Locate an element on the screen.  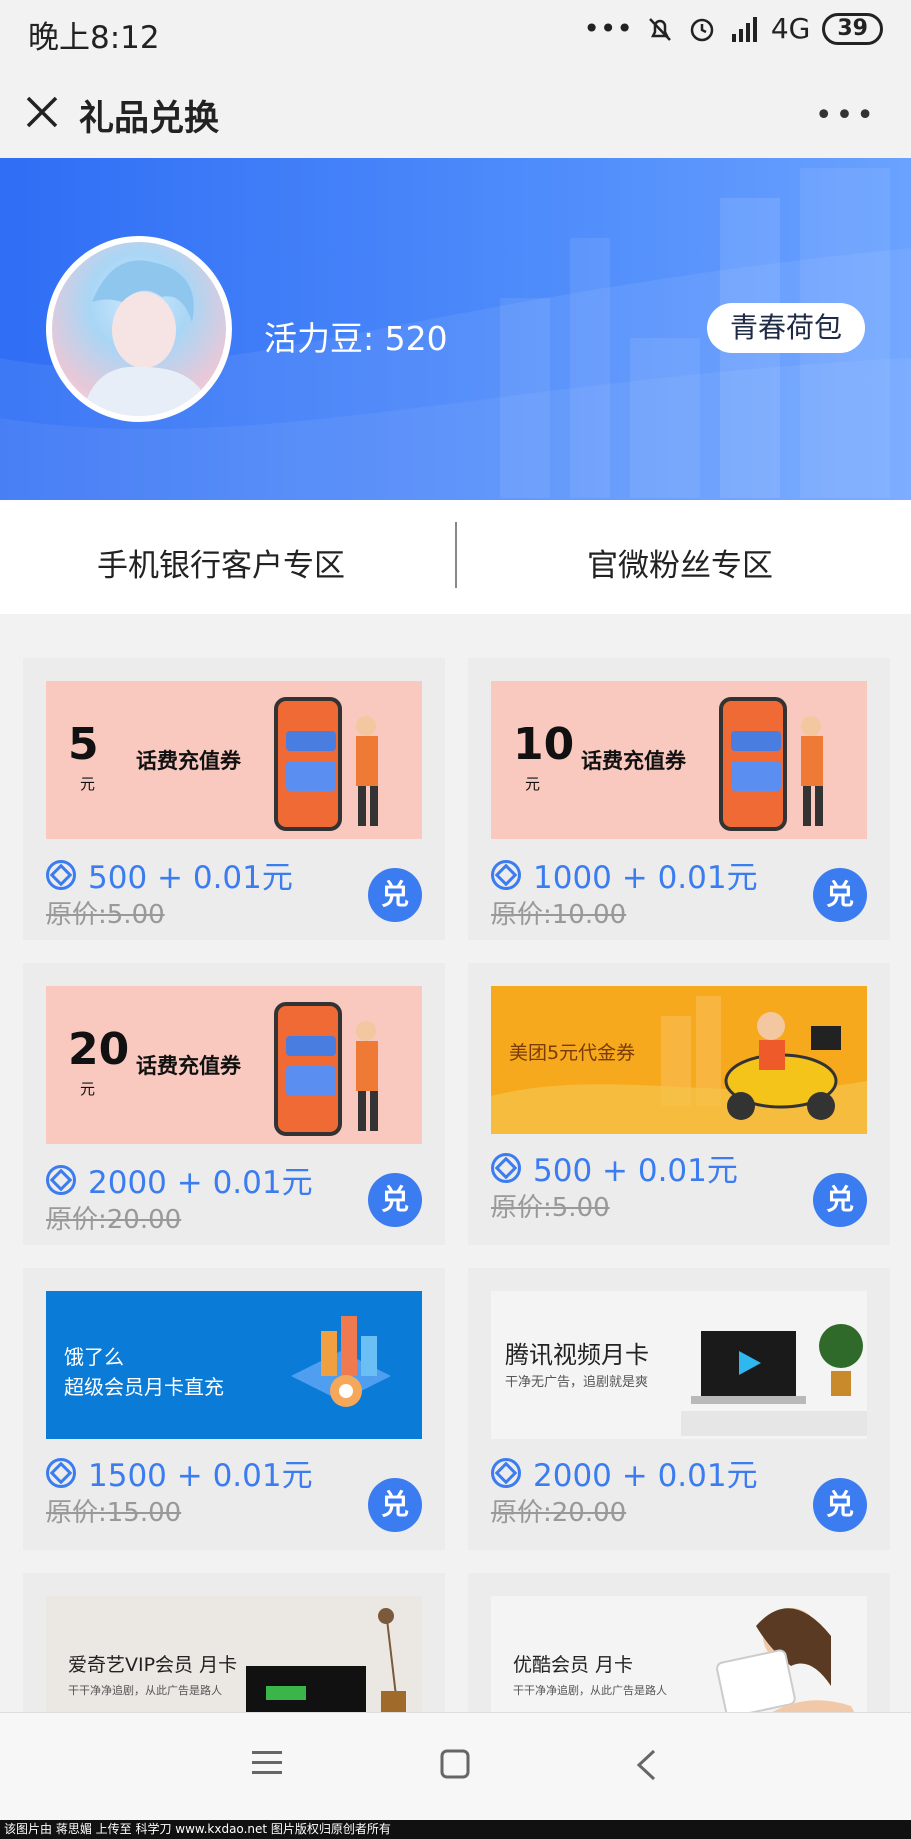
battery-icon: 39 is located at coordinates (852, 28).